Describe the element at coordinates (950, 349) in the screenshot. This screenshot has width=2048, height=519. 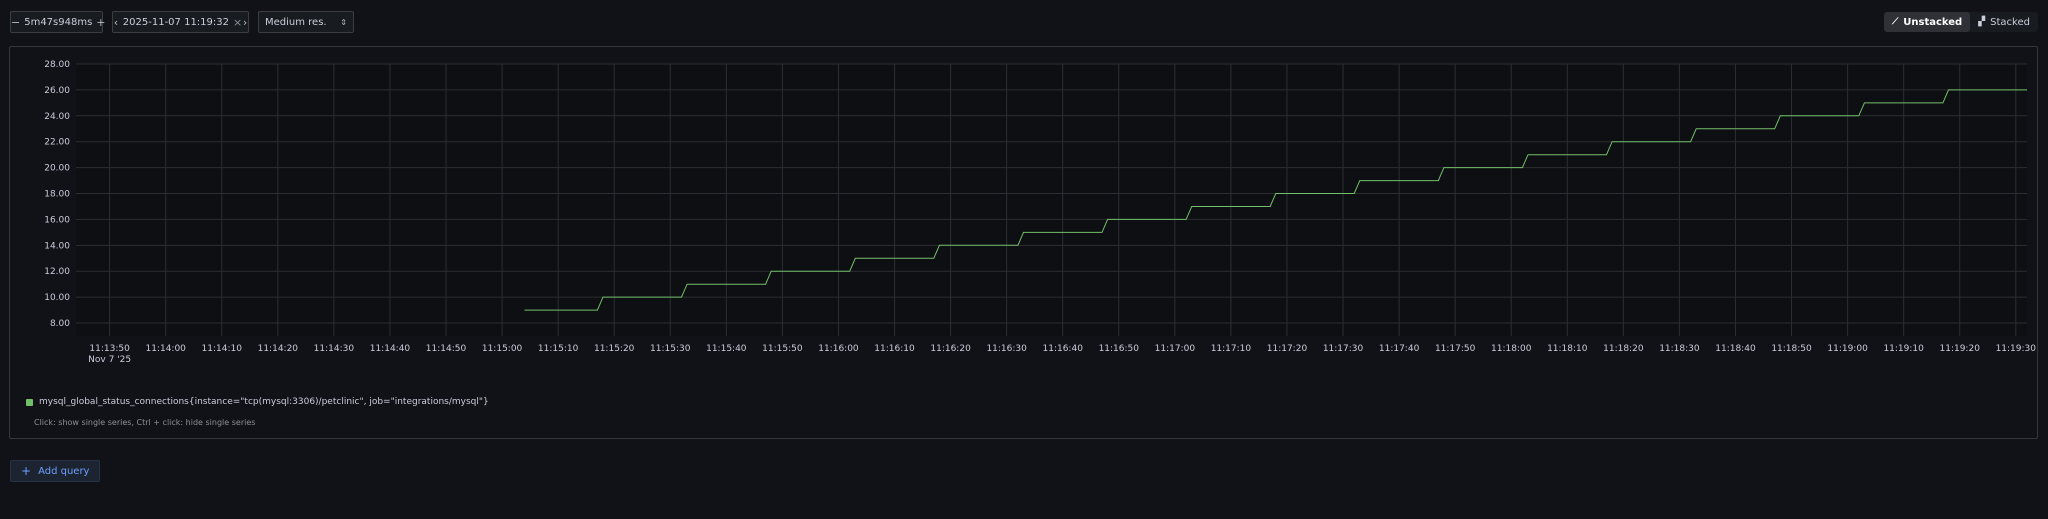
I see `x-tick-label: 11:16:20` at that location.